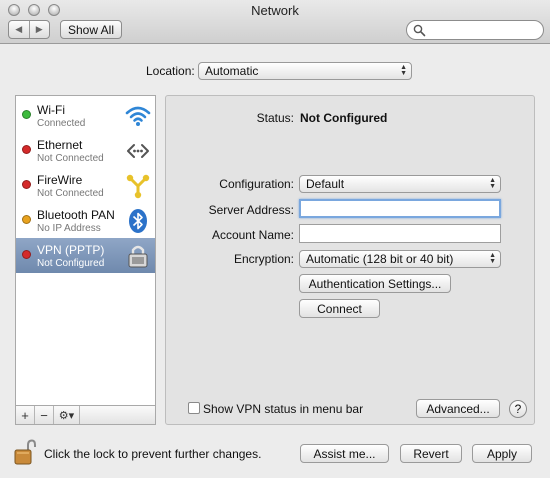 The image size is (550, 478). I want to click on service-name: FireWire, so click(60, 180).